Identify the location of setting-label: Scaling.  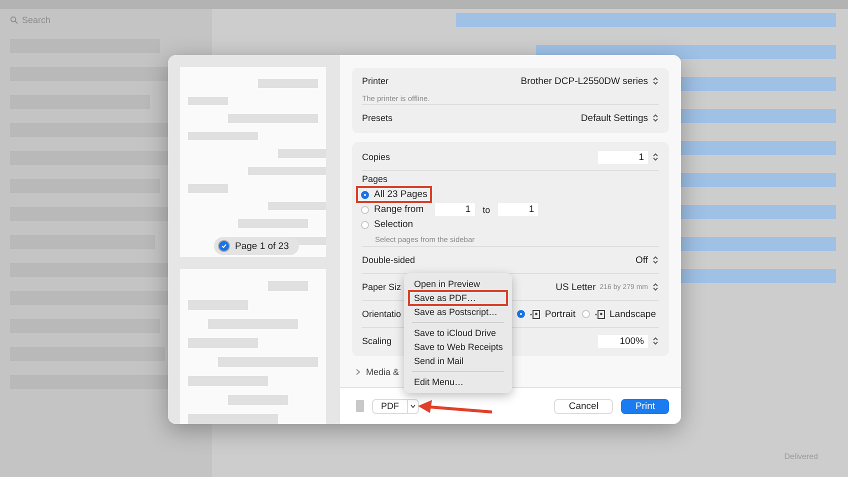
(377, 341).